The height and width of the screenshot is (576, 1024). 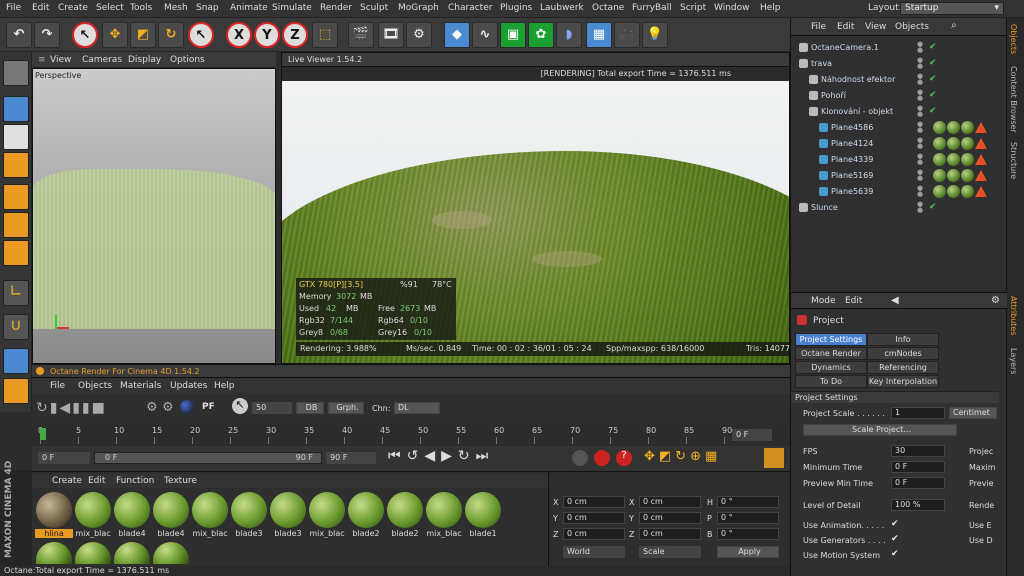 I want to click on tab-objects: Objects, so click(x=1013, y=39).